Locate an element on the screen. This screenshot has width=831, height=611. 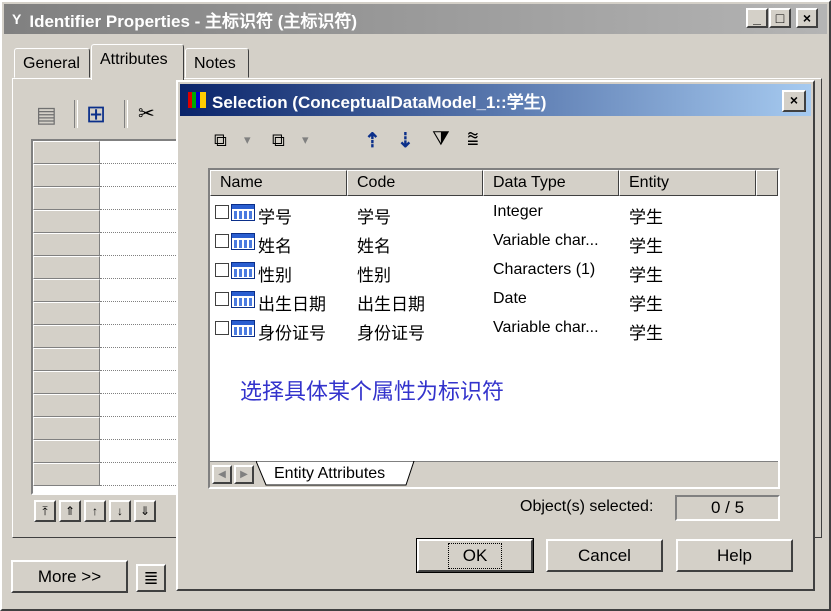
sheet-tab-strip: ◀ ▶ Entity Attributes is located at coordinates (494, 474).